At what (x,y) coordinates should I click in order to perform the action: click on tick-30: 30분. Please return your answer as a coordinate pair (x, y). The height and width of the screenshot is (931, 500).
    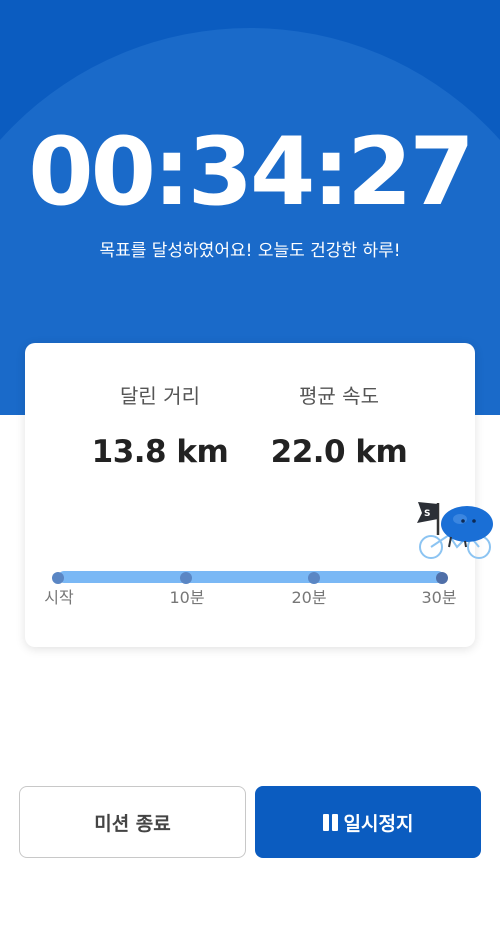
    Looking at the image, I should click on (439, 597).